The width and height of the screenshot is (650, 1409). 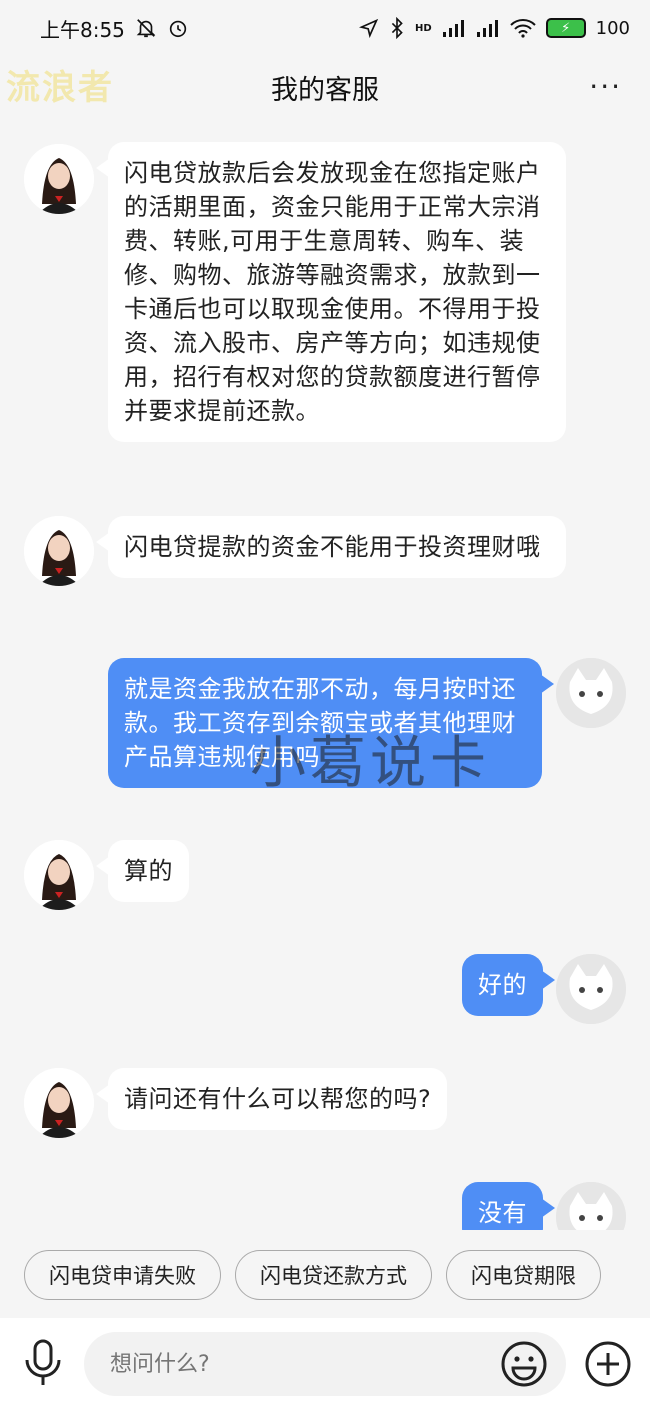 What do you see at coordinates (565, 28) in the screenshot?
I see `battery-icon: ⚡` at bounding box center [565, 28].